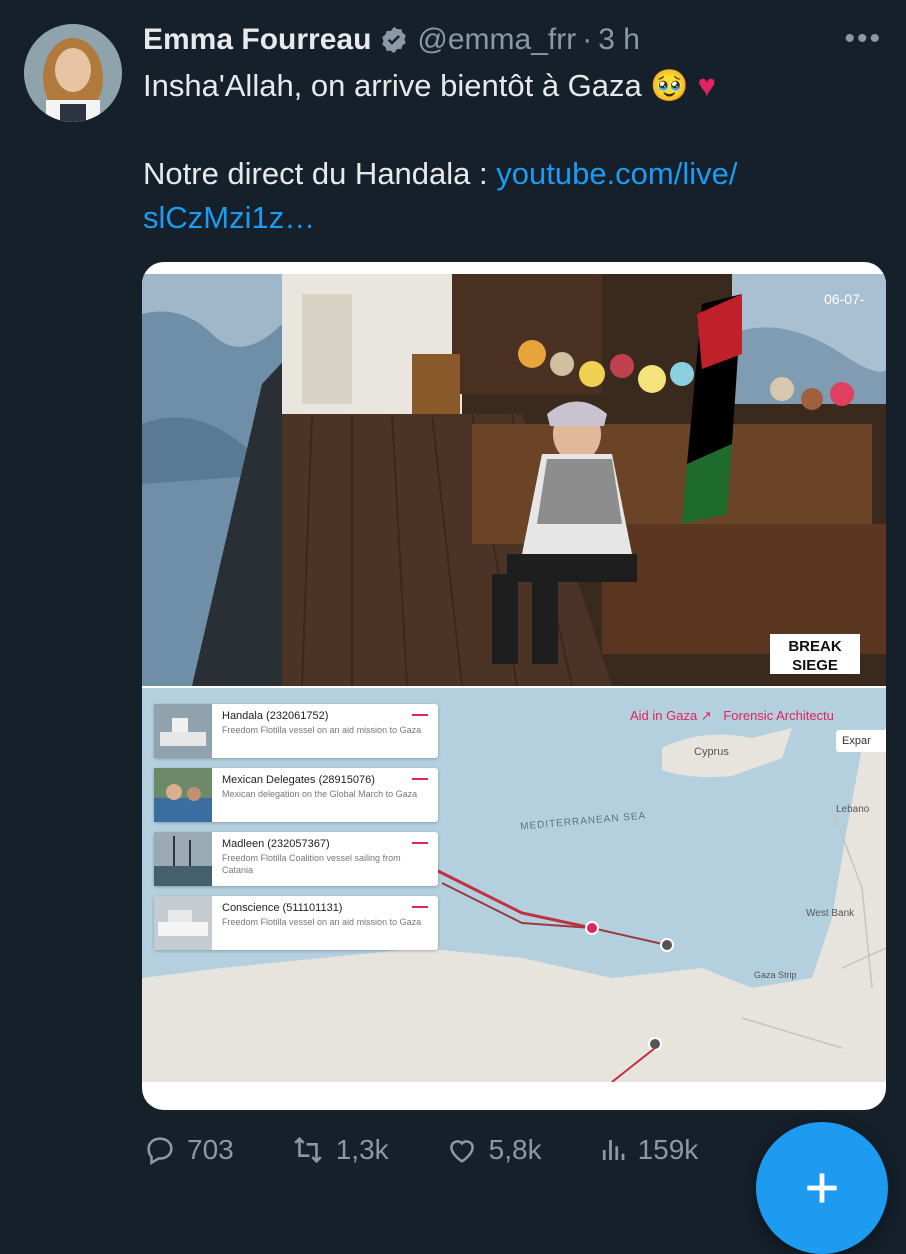  I want to click on vessel-title: Mexican Delegates (28915076), so click(298, 780).